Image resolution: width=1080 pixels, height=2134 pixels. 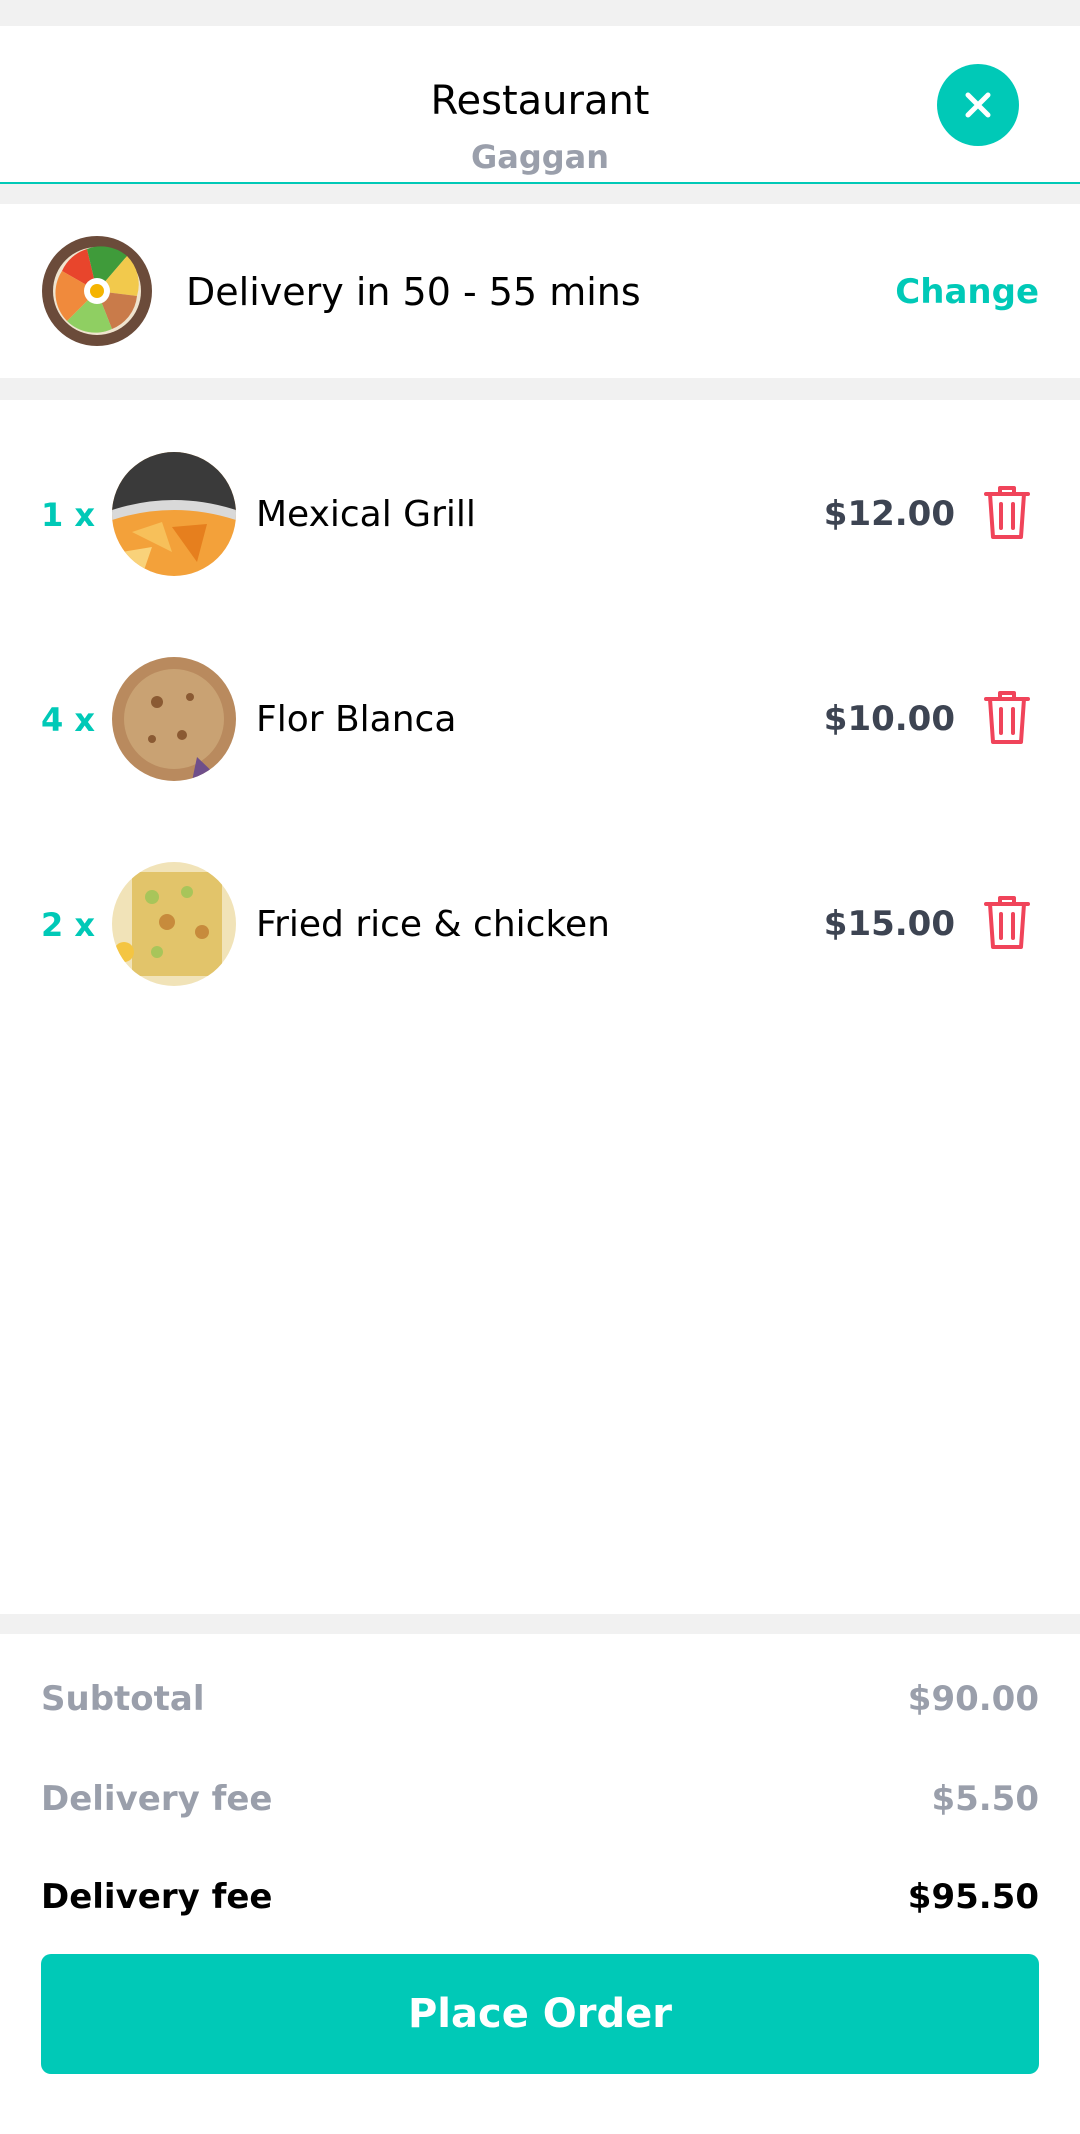 I want to click on item-price: $12.00, so click(x=889, y=514).